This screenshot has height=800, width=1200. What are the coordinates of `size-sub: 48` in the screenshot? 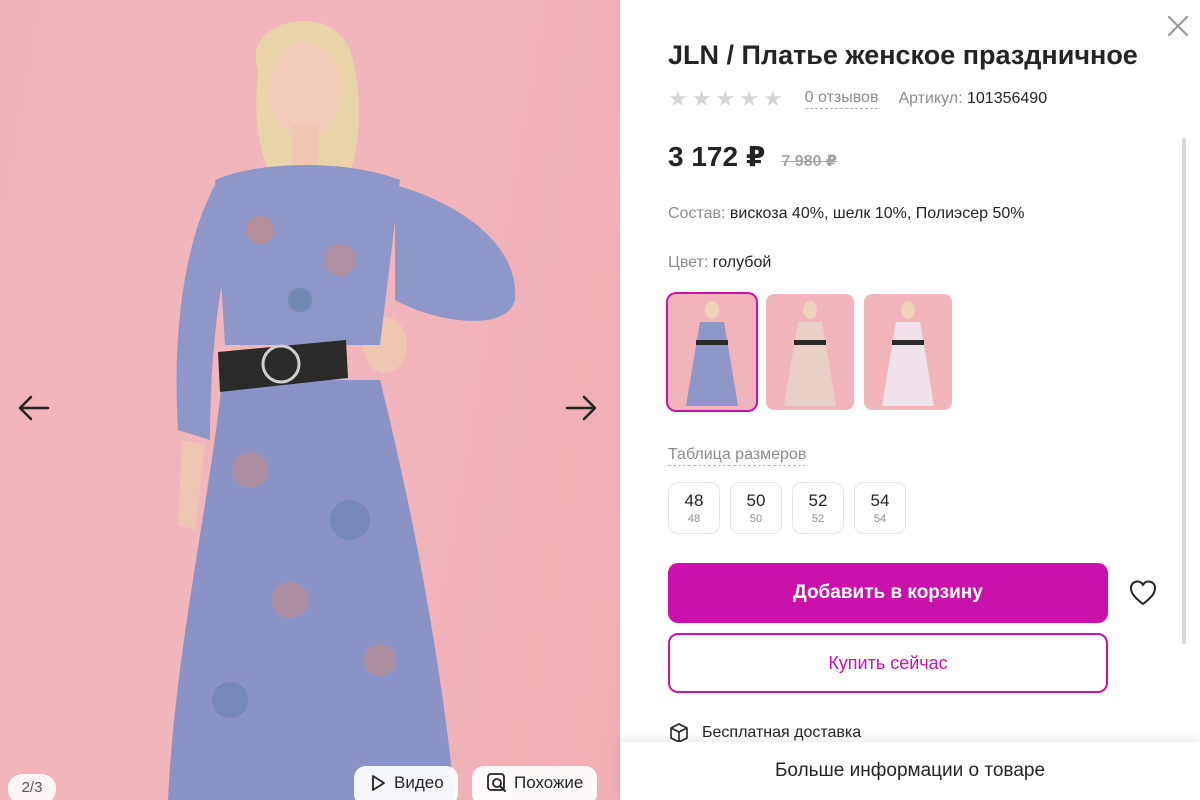 It's located at (694, 519).